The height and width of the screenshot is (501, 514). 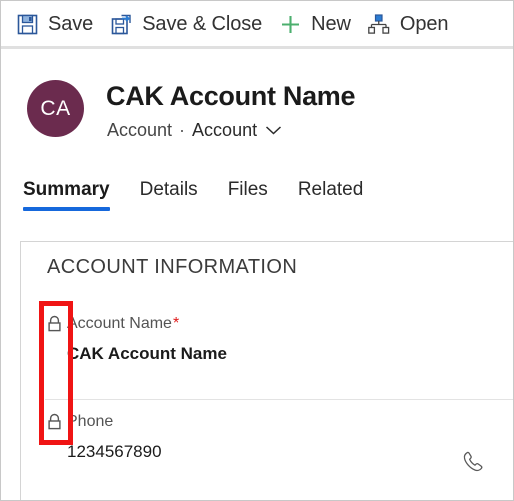 What do you see at coordinates (273, 130) in the screenshot?
I see `chevron-down-icon` at bounding box center [273, 130].